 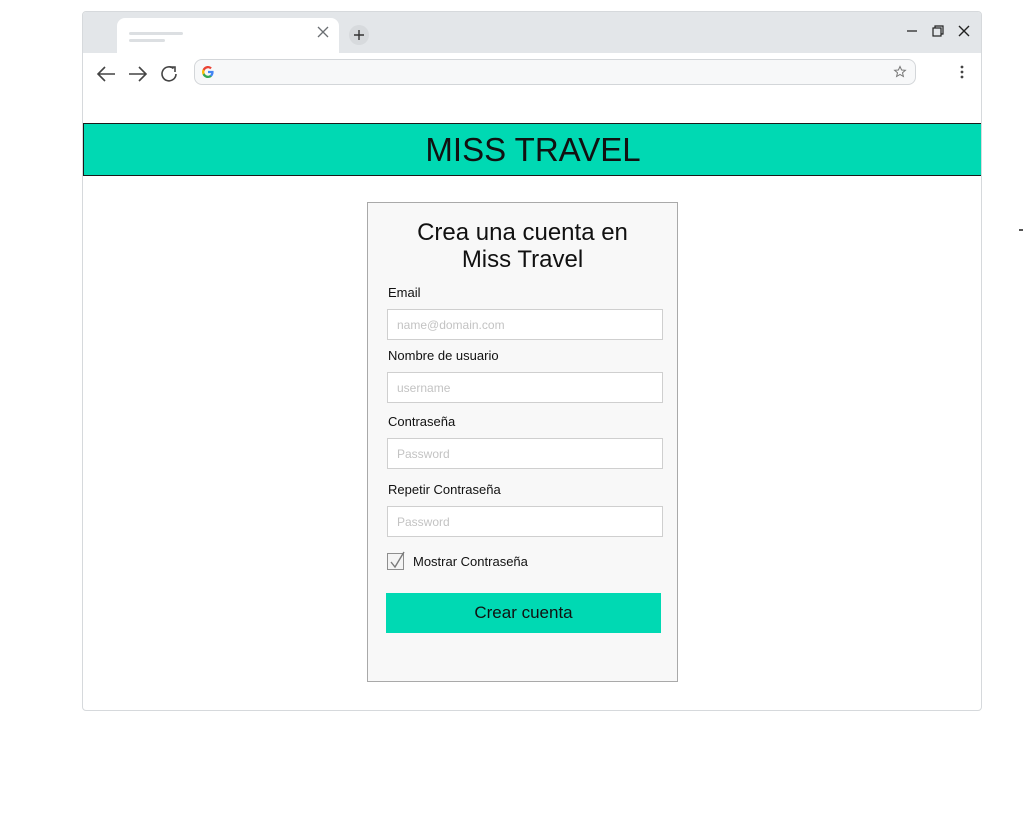 I want to click on reload-icon, so click(x=169, y=74).